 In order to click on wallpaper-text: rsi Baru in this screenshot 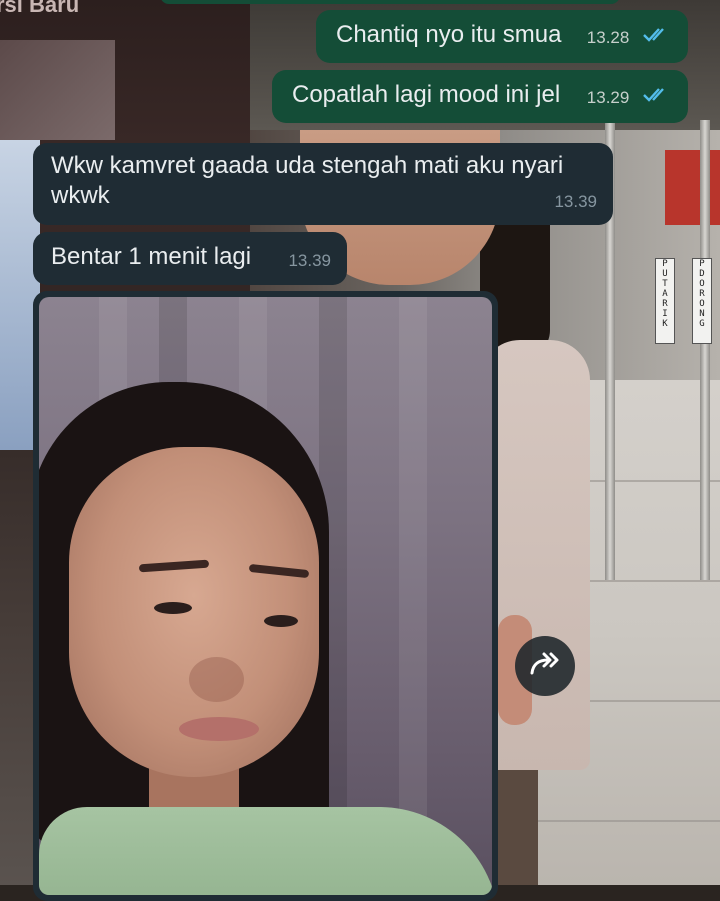, I will do `click(40, 8)`.